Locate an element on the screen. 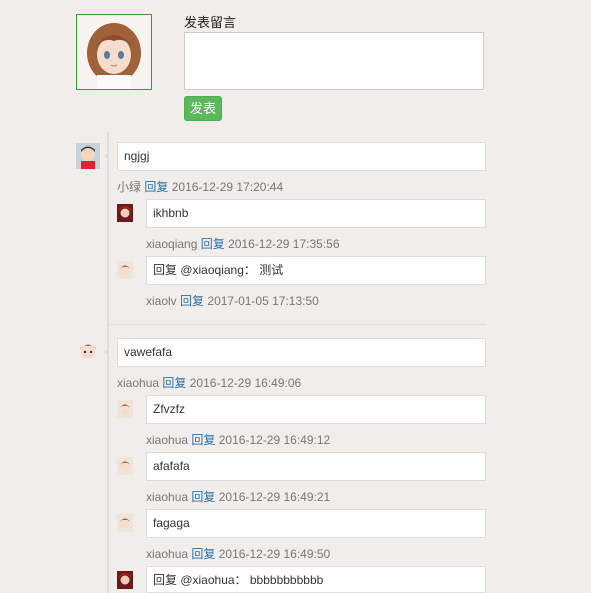  reply-user: xiaoqiang is located at coordinates (172, 244).